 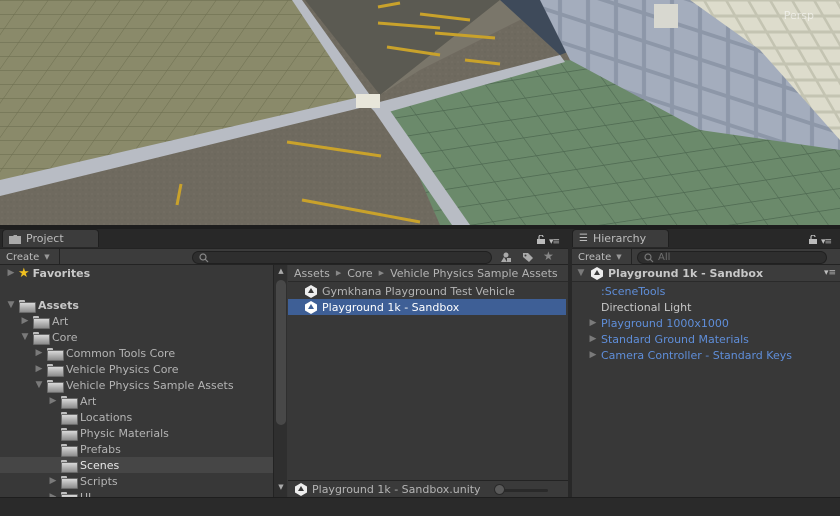 What do you see at coordinates (583, 238) in the screenshot?
I see `hierarchy-list-icon: ☰` at bounding box center [583, 238].